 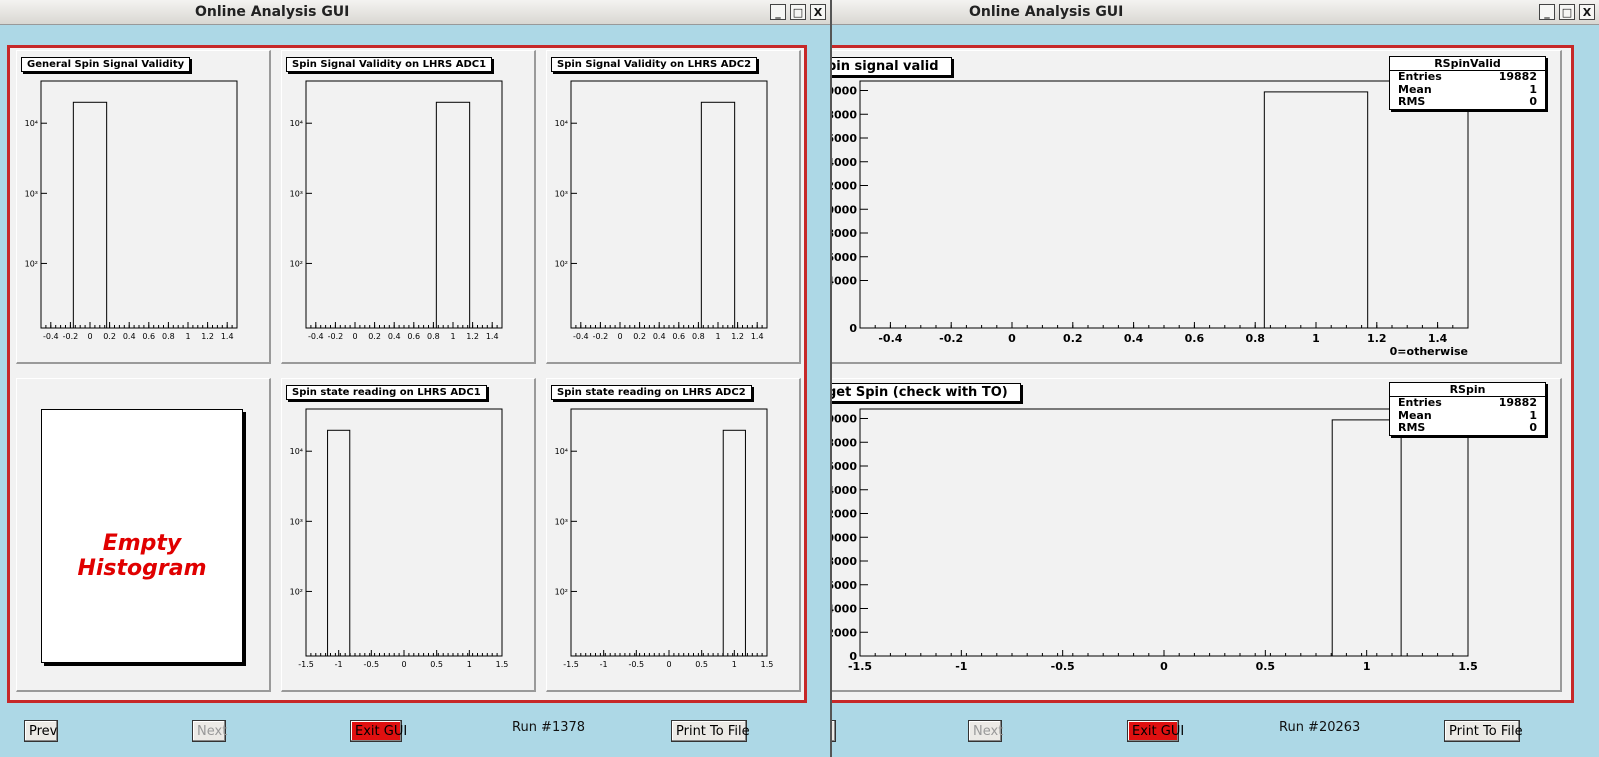 I want to click on stats-value: 0, so click(x=1533, y=427).